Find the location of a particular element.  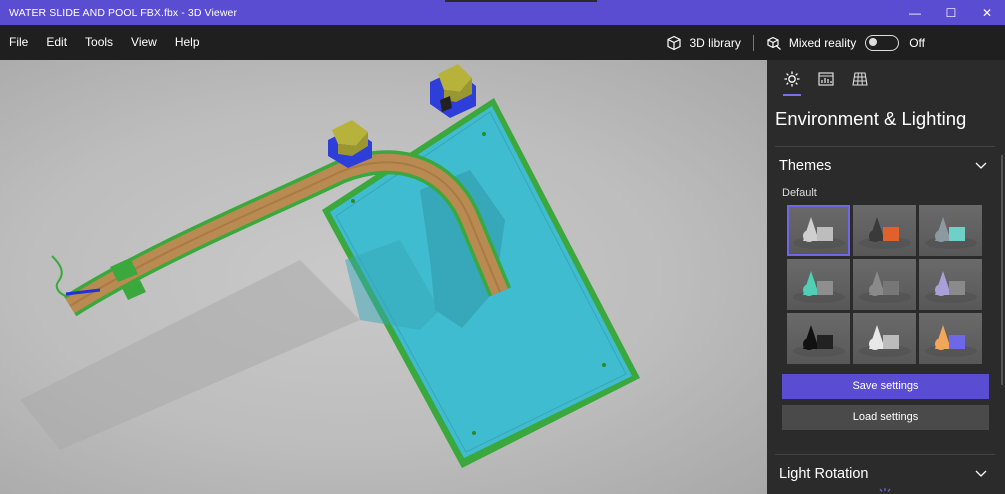

sun-icon is located at coordinates (792, 79).